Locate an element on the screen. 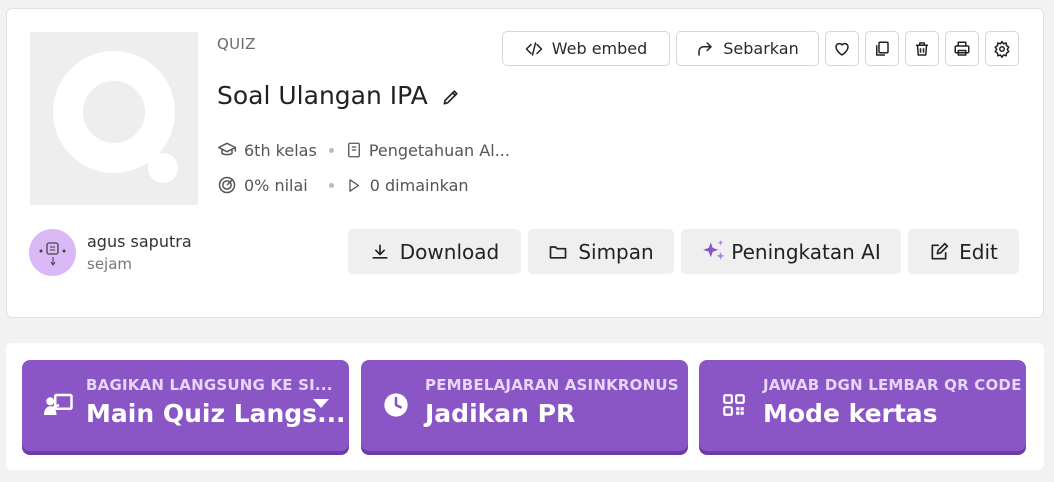  chevron-down-icon is located at coordinates (321, 403).